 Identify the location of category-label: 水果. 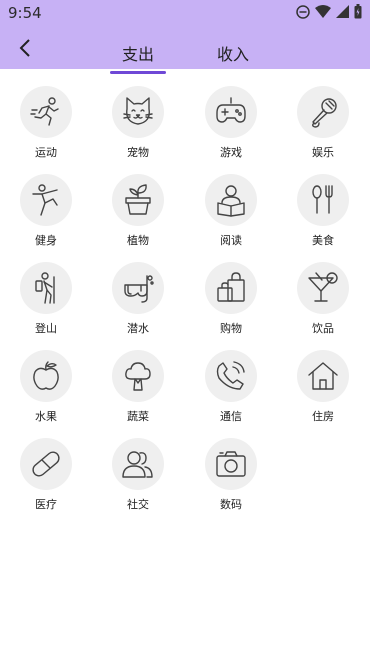
(46, 416).